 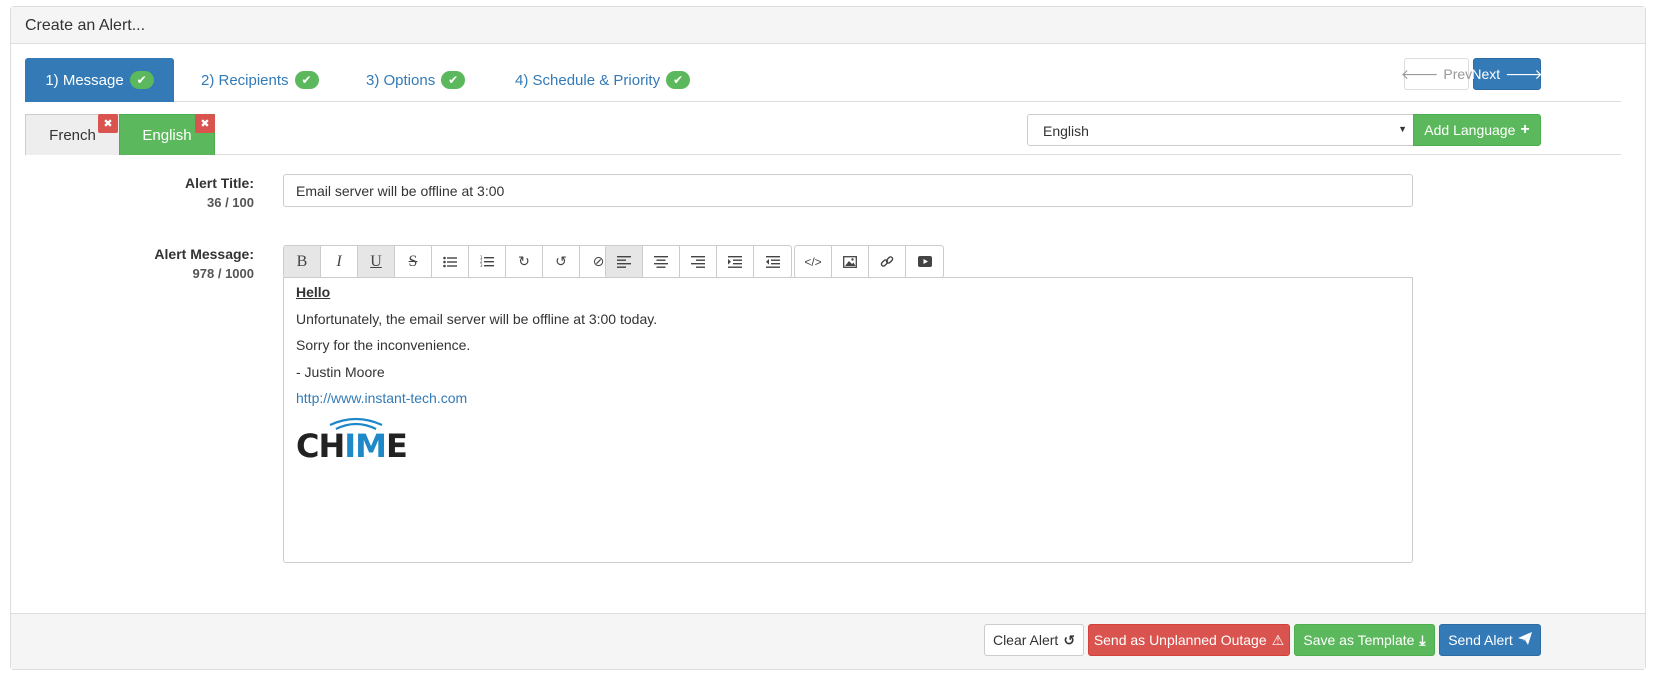 What do you see at coordinates (848, 190) in the screenshot?
I see `alert-title-input: Email server will be offline at 3:00` at bounding box center [848, 190].